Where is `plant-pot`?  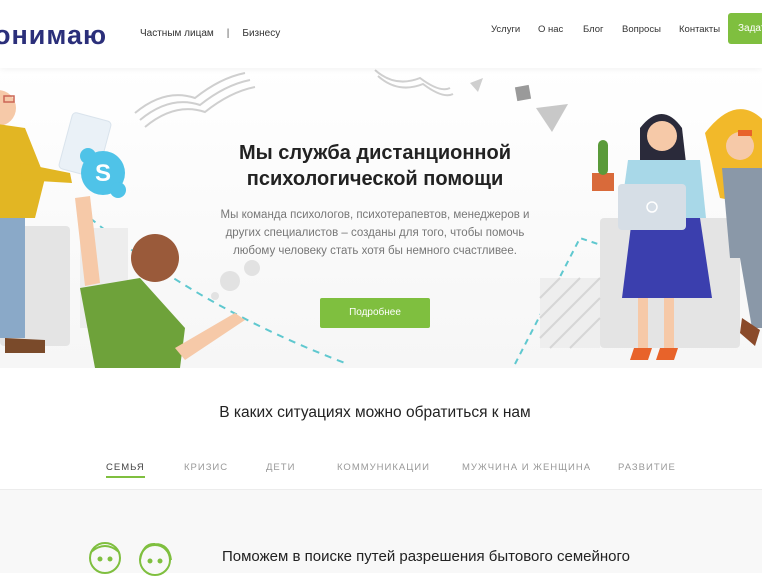 plant-pot is located at coordinates (603, 182).